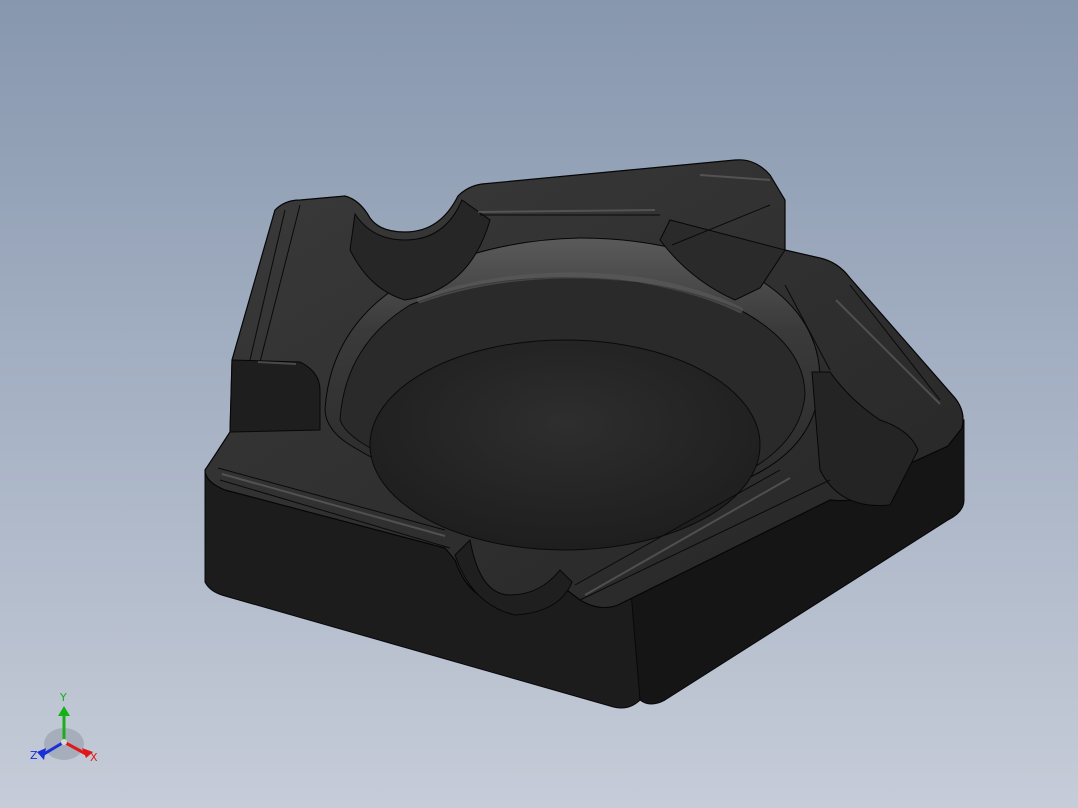 The width and height of the screenshot is (1078, 808). Describe the element at coordinates (275, 396) in the screenshot. I see `cigar-rest-left` at that location.